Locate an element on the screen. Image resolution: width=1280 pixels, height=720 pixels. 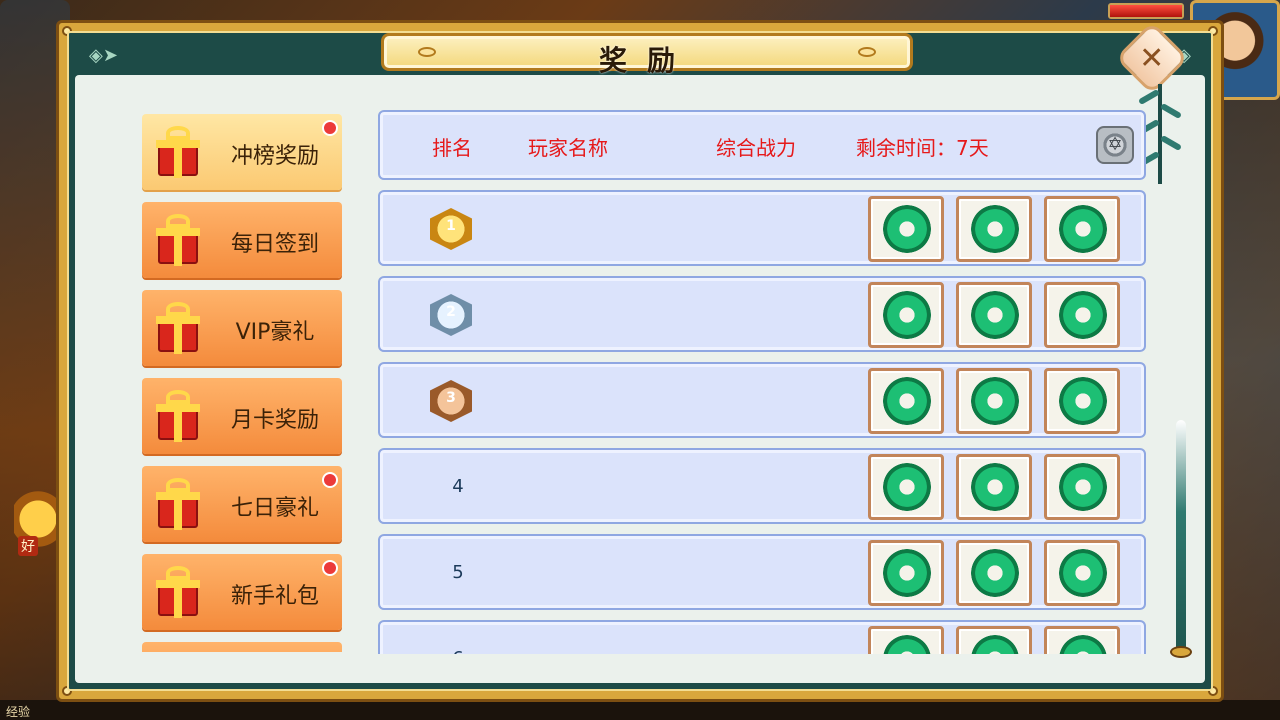
menu-item-daily-signin: 每日签到 is located at coordinates (242, 240).